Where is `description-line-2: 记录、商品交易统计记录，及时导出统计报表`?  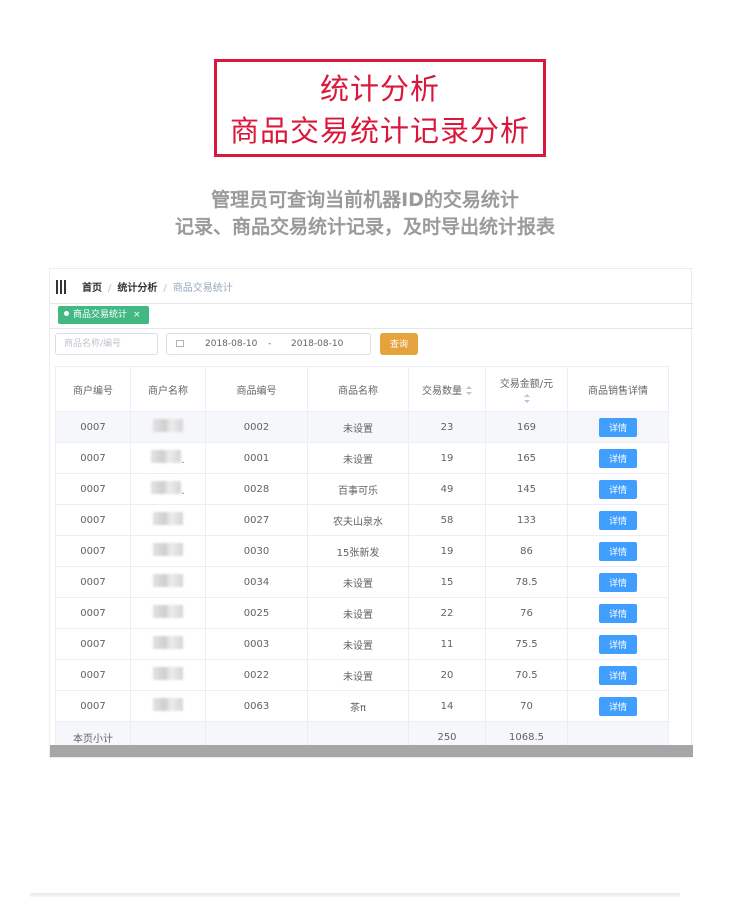 description-line-2: 记录、商品交易统计记录，及时导出统计报表 is located at coordinates (364, 227).